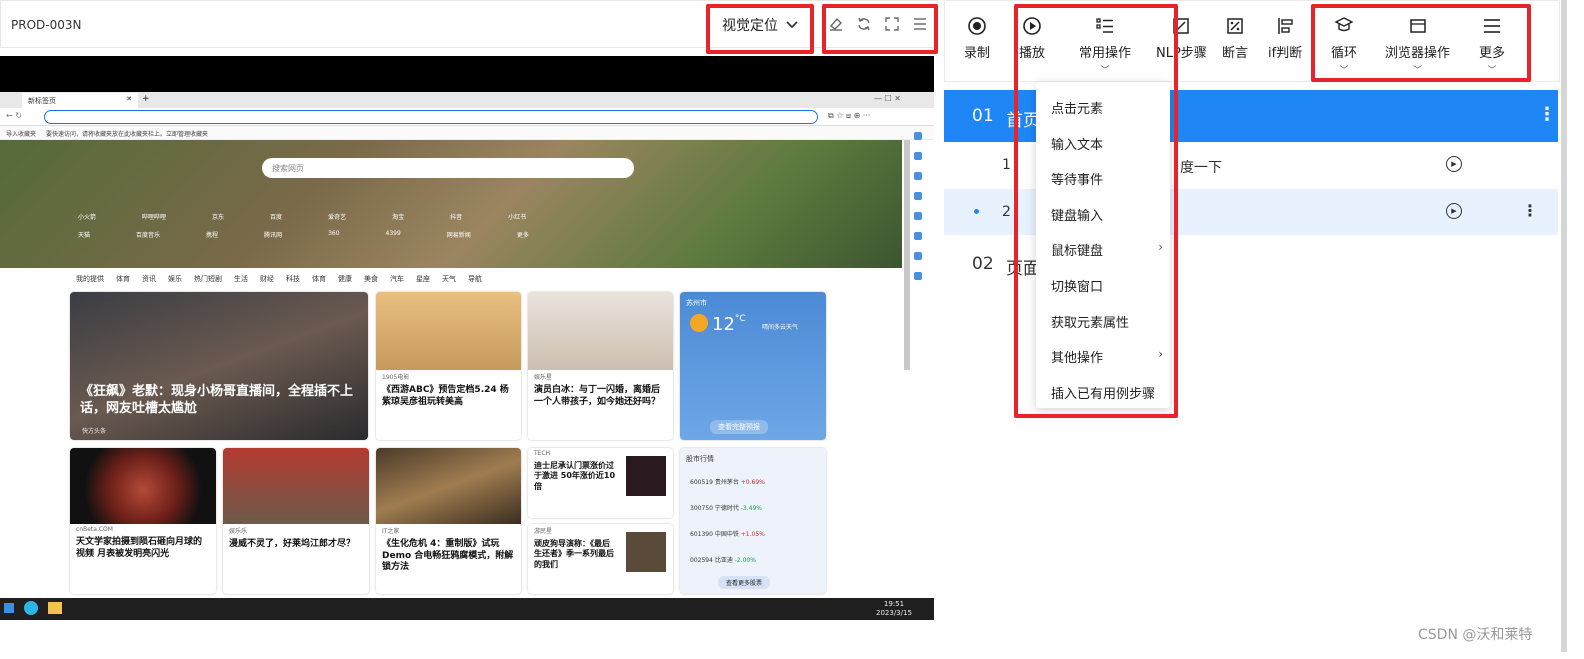 The height and width of the screenshot is (659, 1584). What do you see at coordinates (148, 235) in the screenshot?
I see `quicklink: 百度音乐` at bounding box center [148, 235].